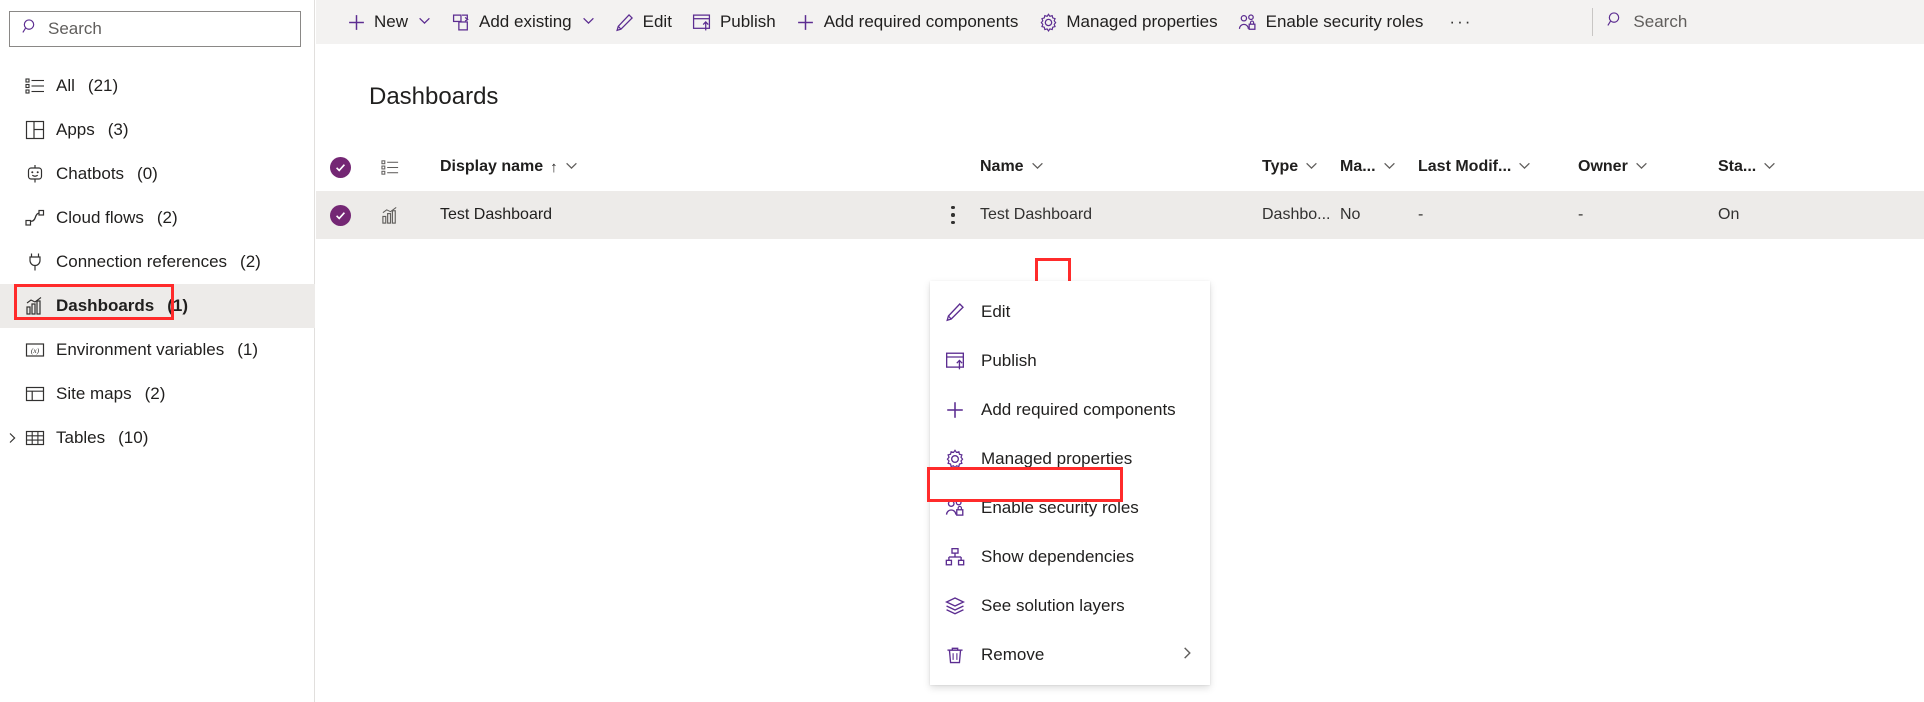  Describe the element at coordinates (35, 394) in the screenshot. I see `sitemap-layout-icon` at that location.